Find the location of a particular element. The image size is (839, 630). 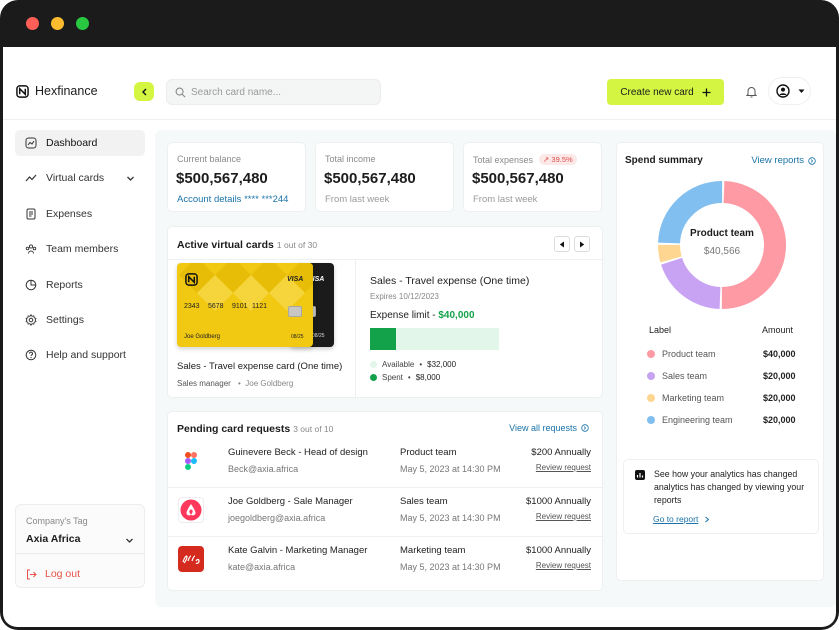

request-amount: $1000 Annually is located at coordinates (558, 501).